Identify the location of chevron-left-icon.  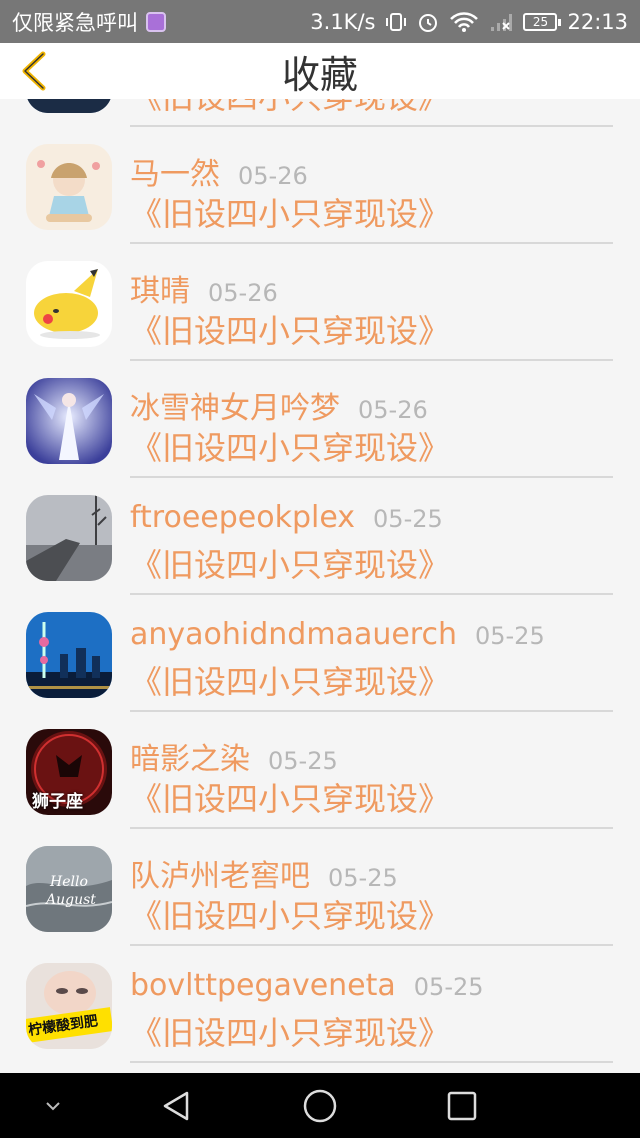
(34, 71).